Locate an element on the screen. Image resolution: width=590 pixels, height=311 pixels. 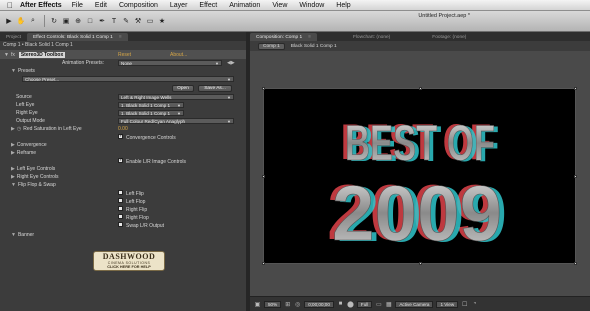
convergence-group-row: ▶ Convergence is located at coordinates (123, 145).